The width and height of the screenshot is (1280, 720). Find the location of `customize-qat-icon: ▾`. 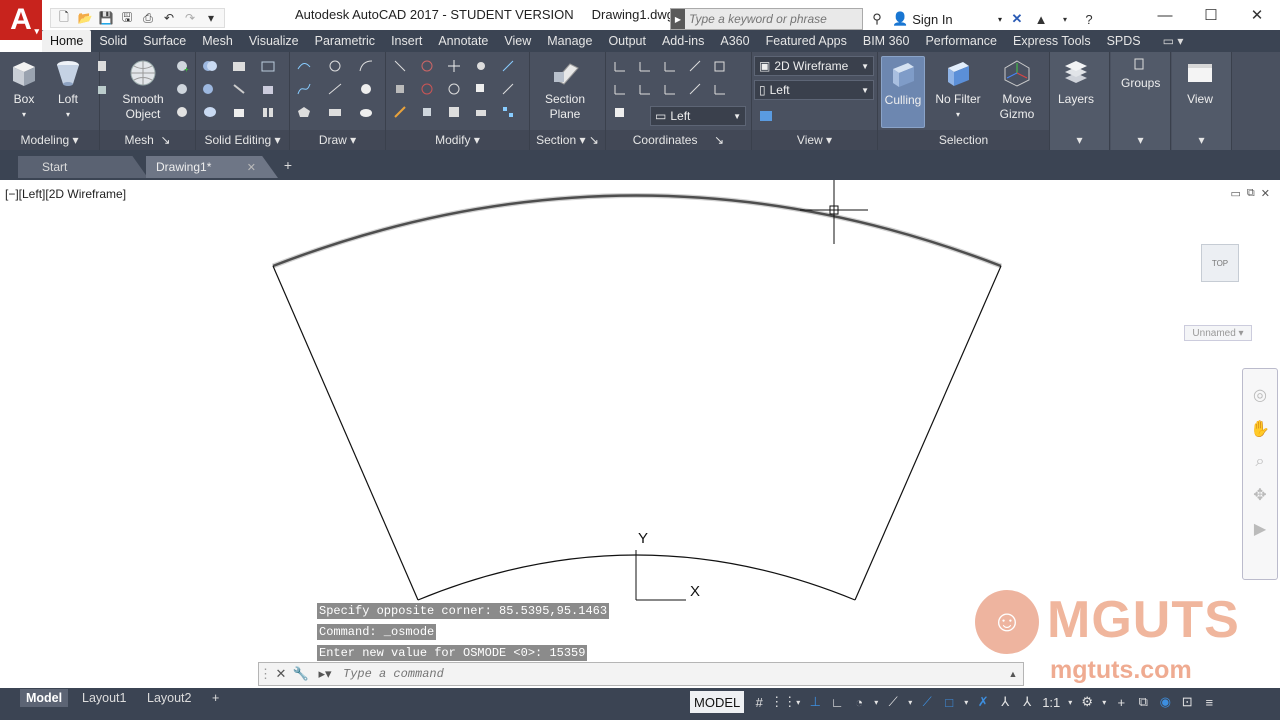

customize-qat-icon: ▾ is located at coordinates (211, 18).